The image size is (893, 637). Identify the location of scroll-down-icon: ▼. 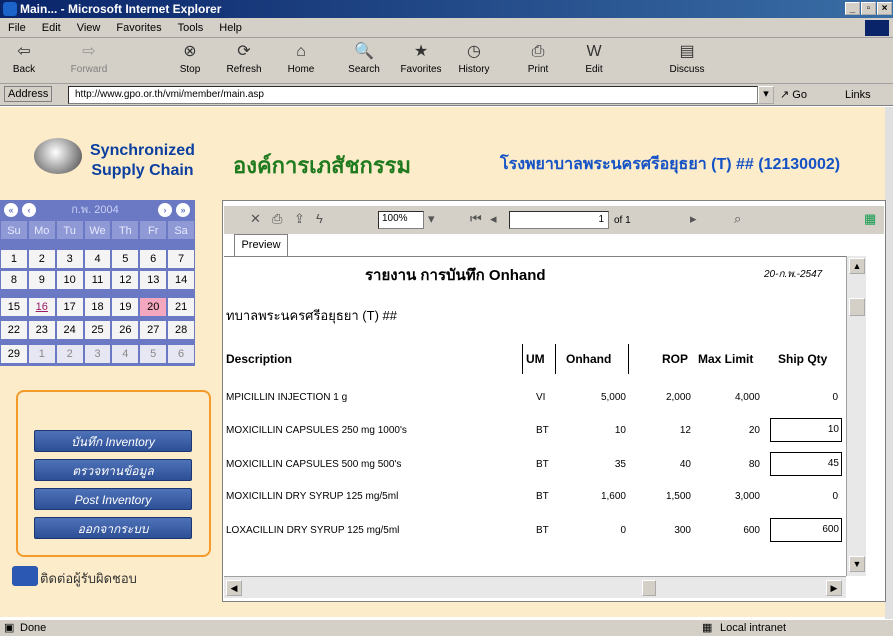
(857, 564).